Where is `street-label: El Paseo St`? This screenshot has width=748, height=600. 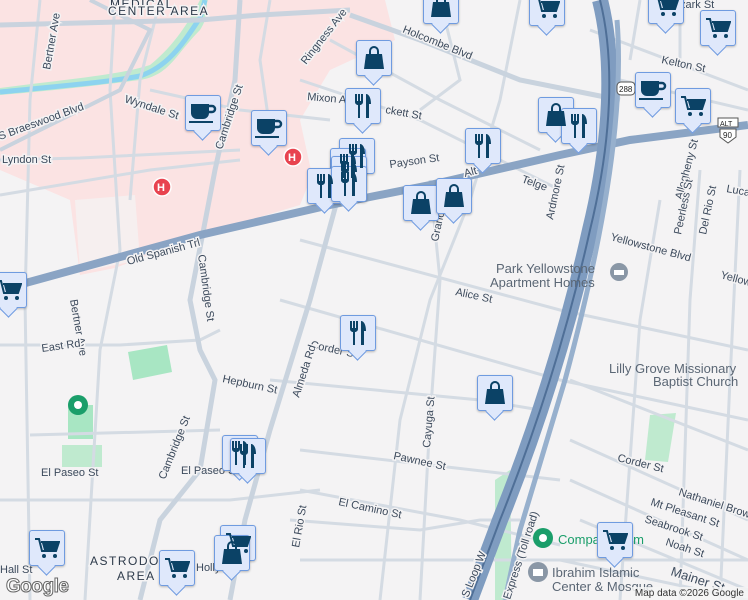 street-label: El Paseo St is located at coordinates (69, 473).